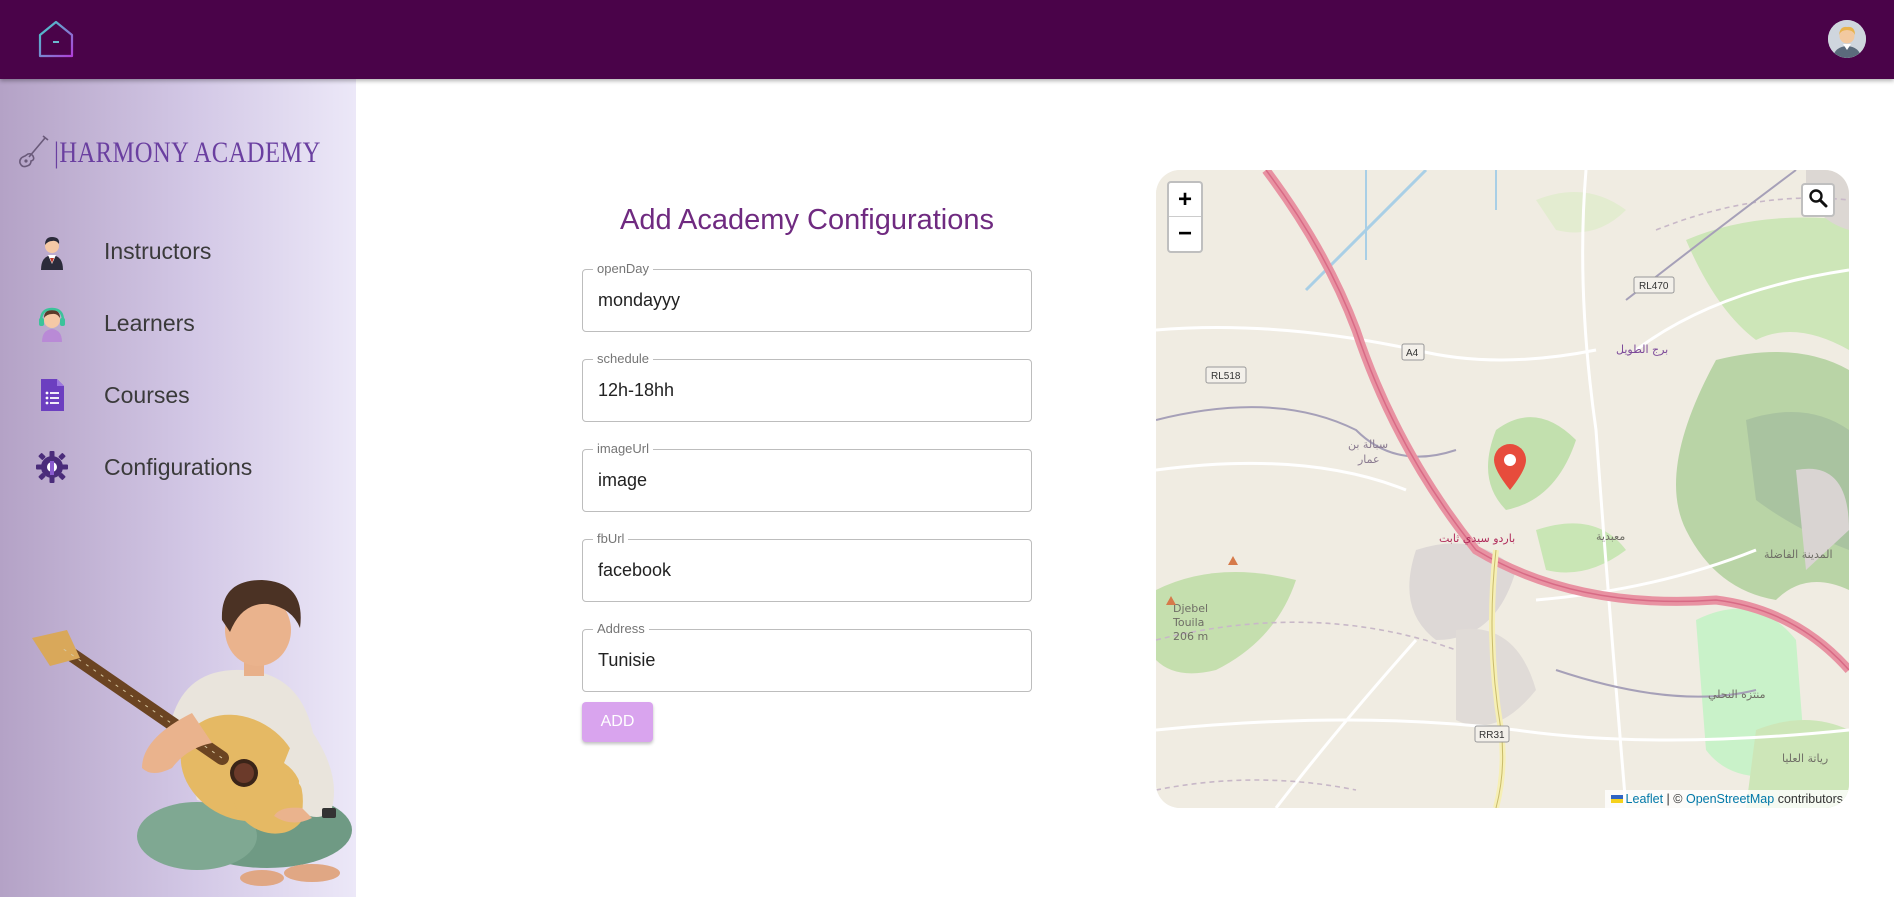 This screenshot has width=1894, height=902. I want to click on location-marker-icon, so click(1510, 467).